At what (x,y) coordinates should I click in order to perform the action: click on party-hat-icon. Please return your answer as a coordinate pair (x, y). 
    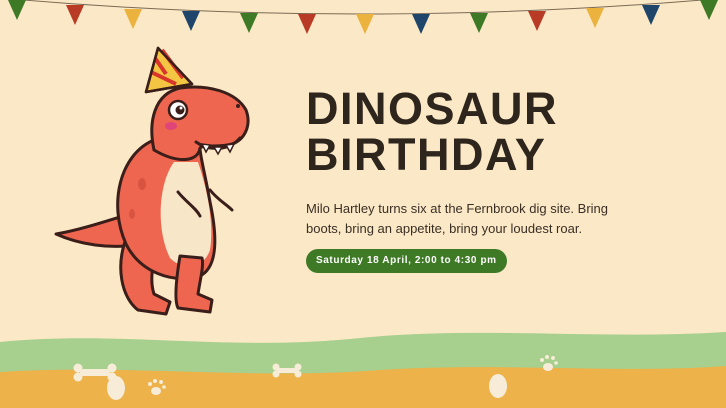
    Looking at the image, I should click on (169, 70).